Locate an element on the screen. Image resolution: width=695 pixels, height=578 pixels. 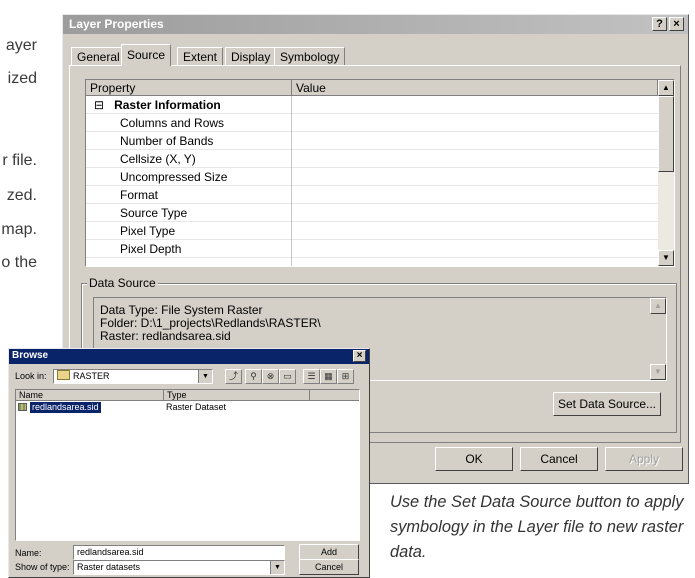
property-label: Format is located at coordinates (189, 195).